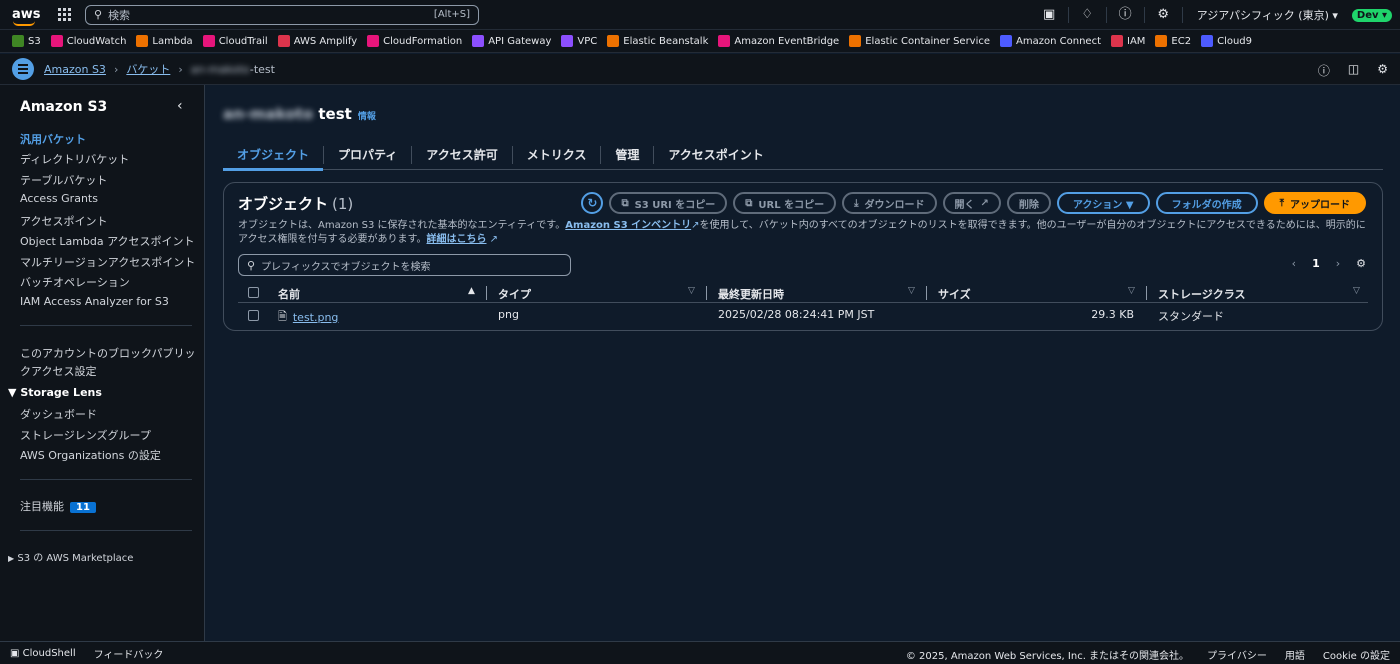 The width and height of the screenshot is (1400, 664). I want to click on sidebar-item-object-lambda: Object Lambda アクセスポイント, so click(107, 241).